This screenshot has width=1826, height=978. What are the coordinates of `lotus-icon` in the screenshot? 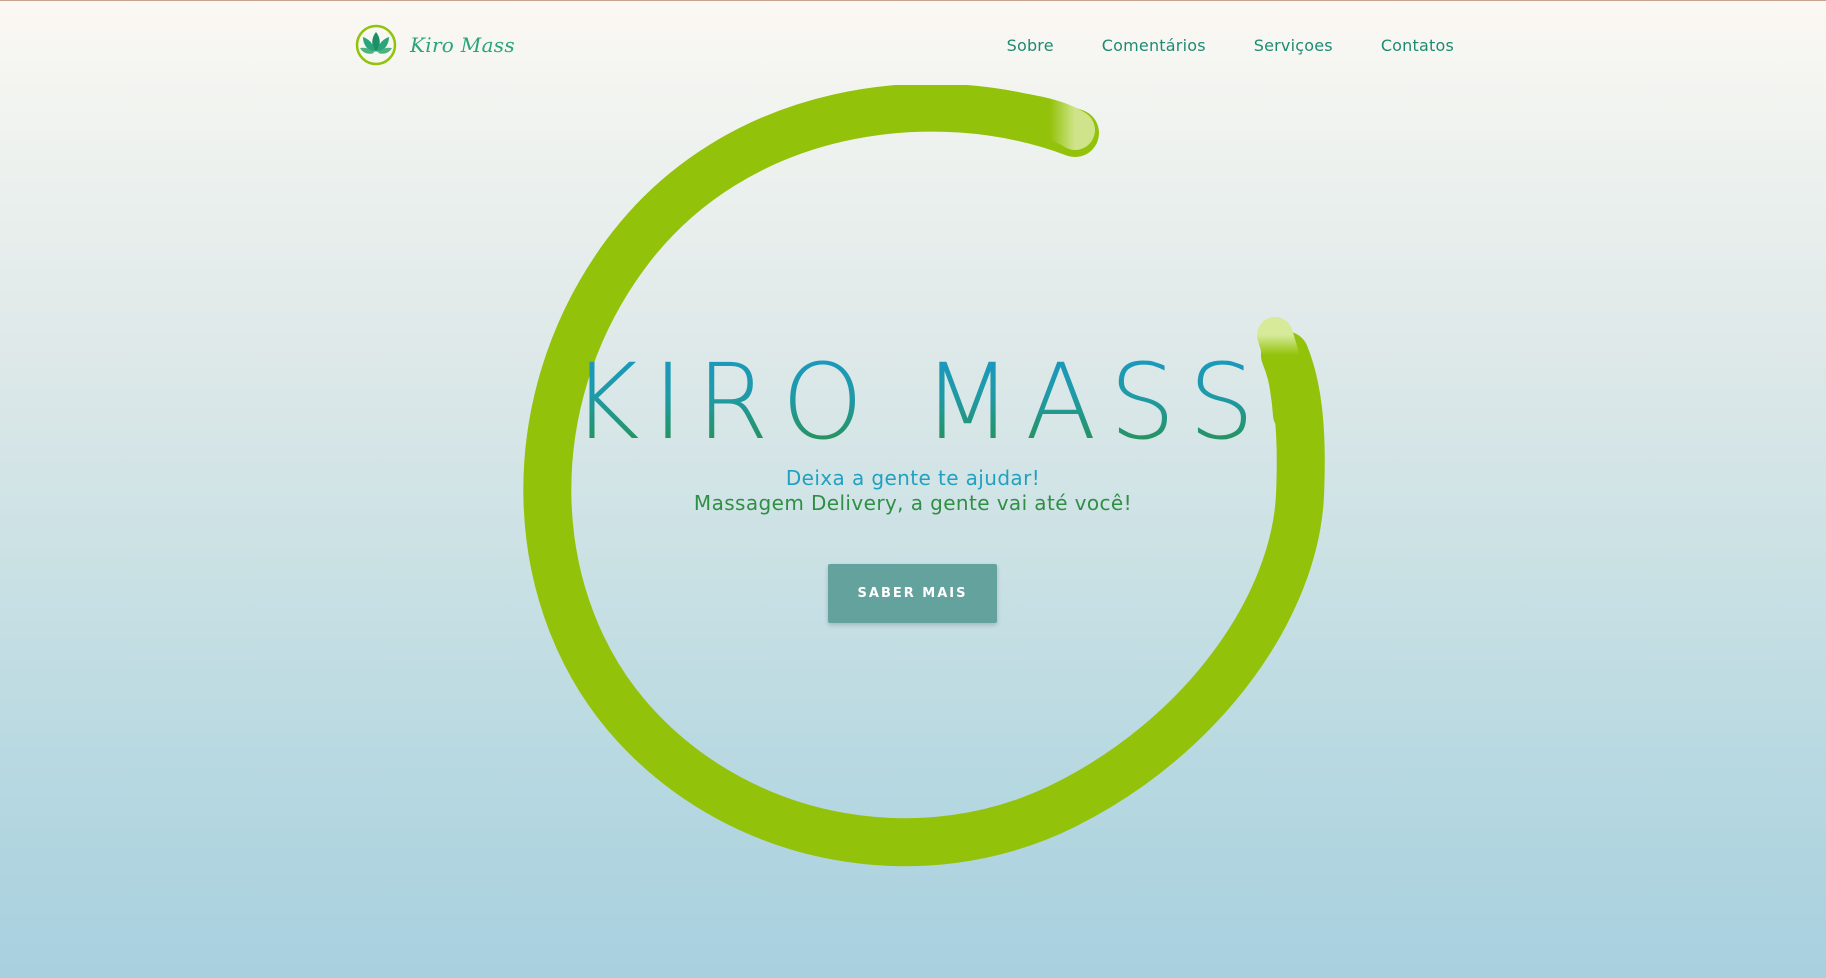 It's located at (376, 45).